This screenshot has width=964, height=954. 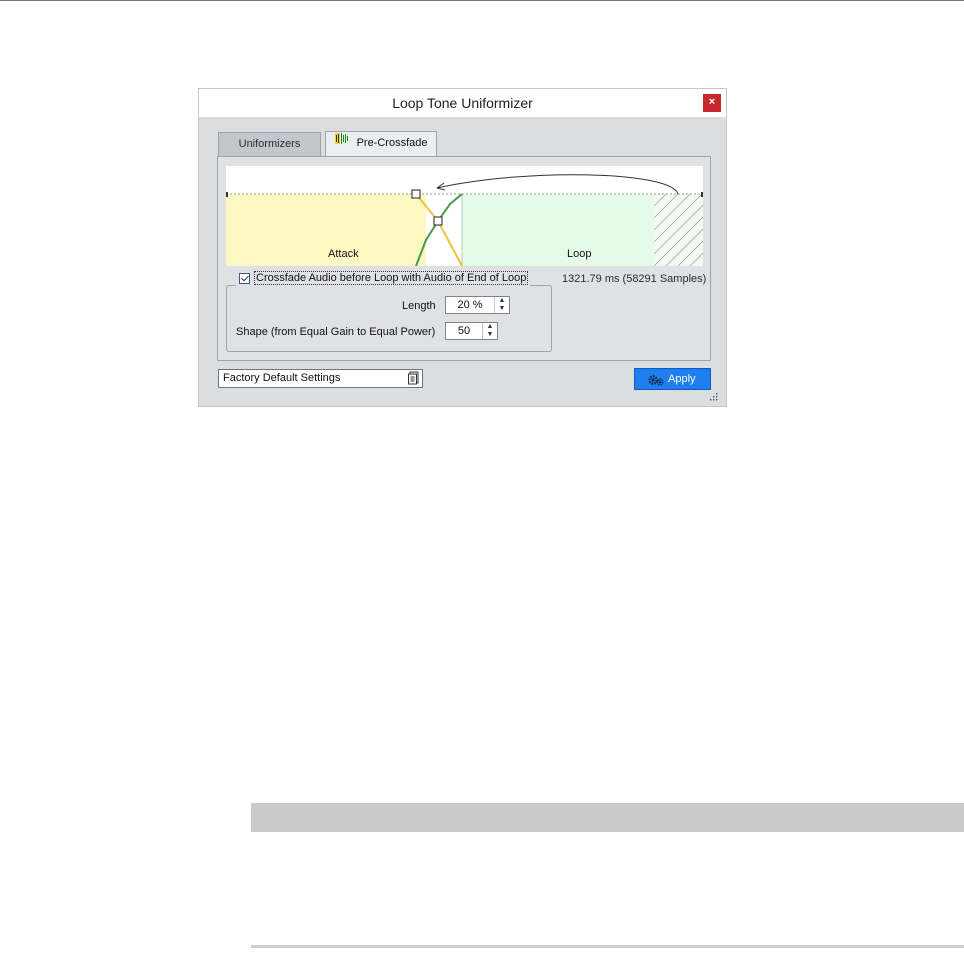 What do you see at coordinates (634, 279) in the screenshot?
I see `crossfade-duration: 1321.79 ms (58291 Samples)` at bounding box center [634, 279].